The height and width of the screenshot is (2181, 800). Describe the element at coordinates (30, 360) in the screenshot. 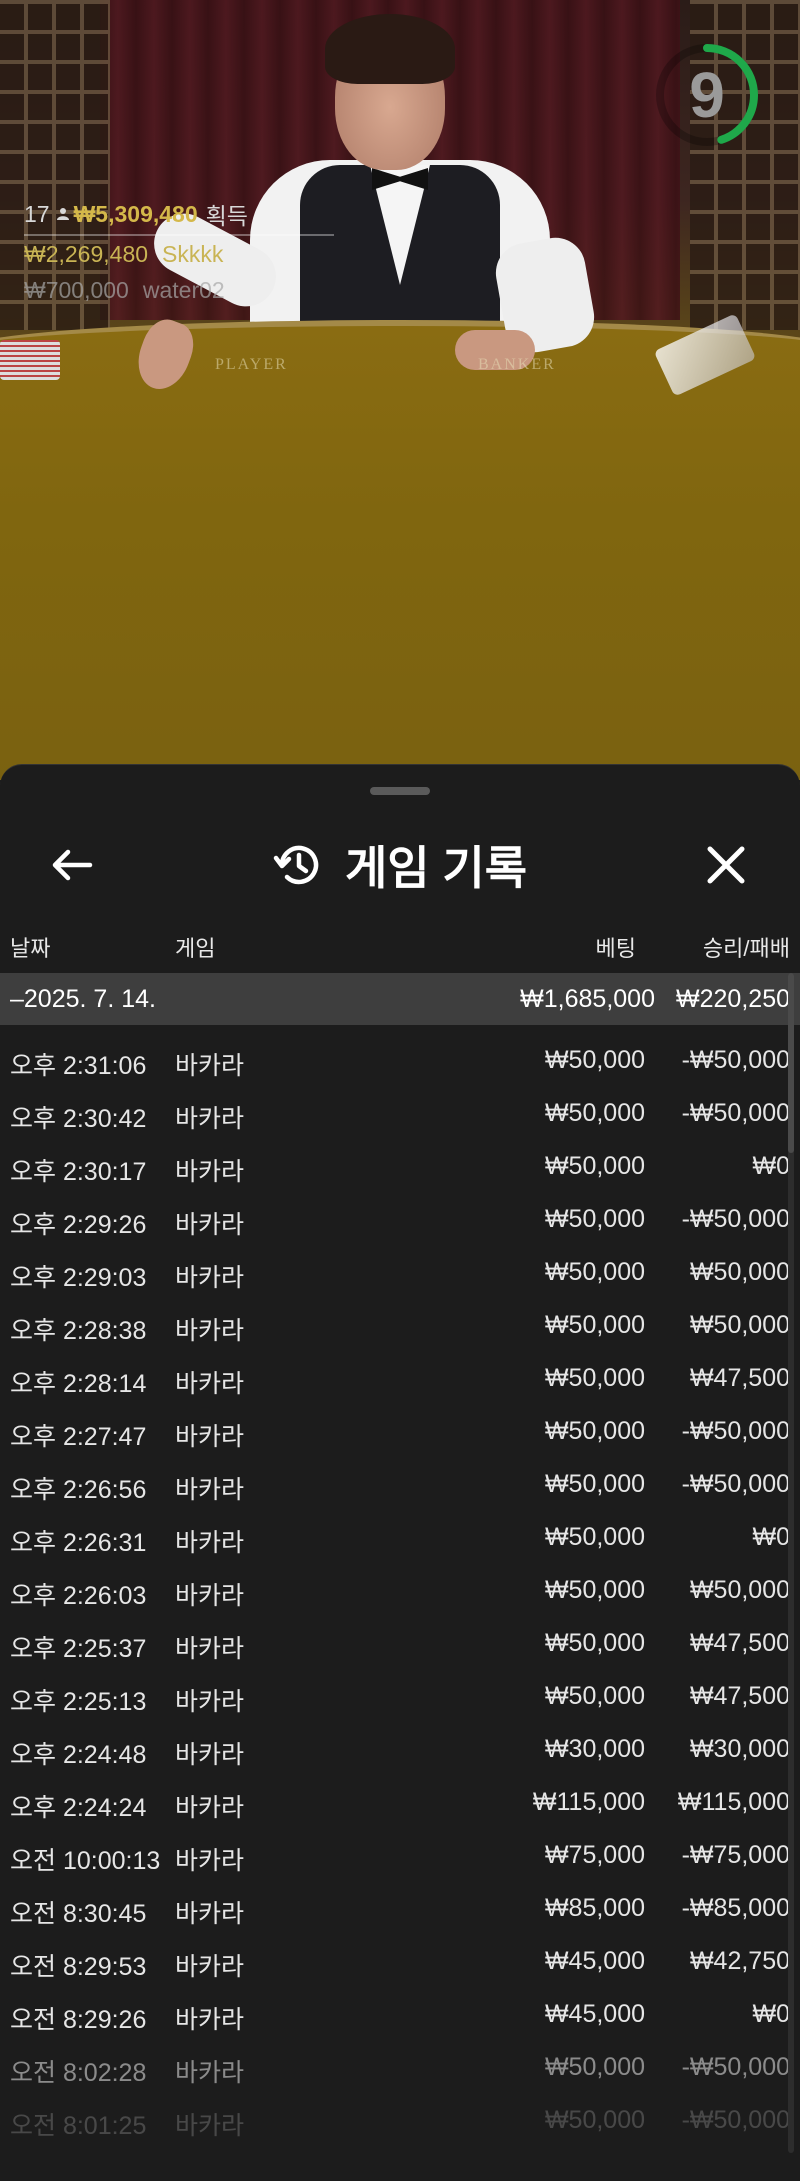

I see `card-stack-left` at that location.